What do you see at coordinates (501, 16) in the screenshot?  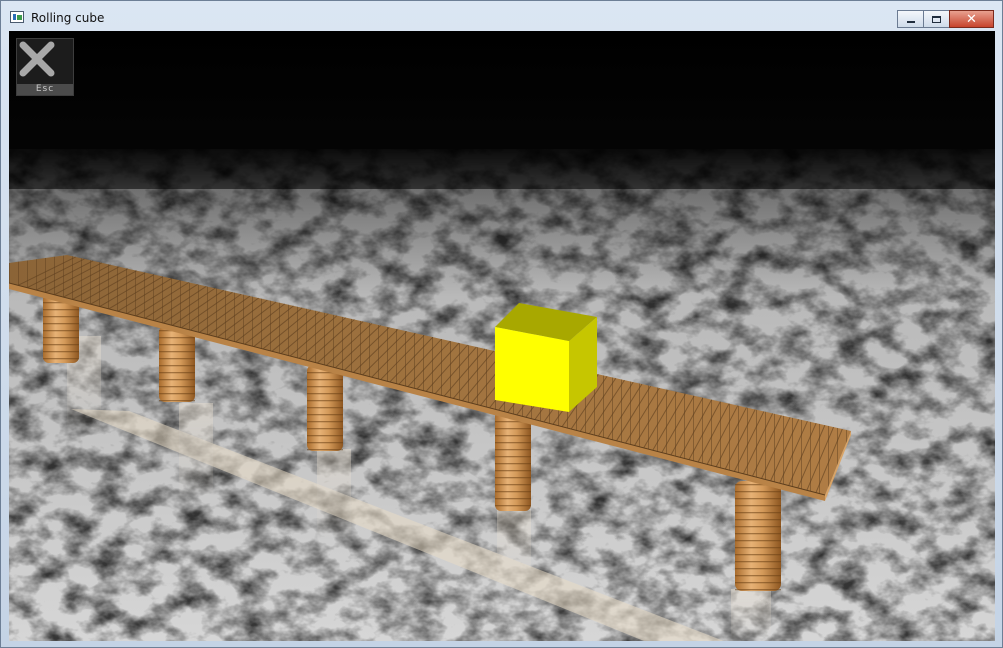 I see `title-bar: Rolling cube ✕` at bounding box center [501, 16].